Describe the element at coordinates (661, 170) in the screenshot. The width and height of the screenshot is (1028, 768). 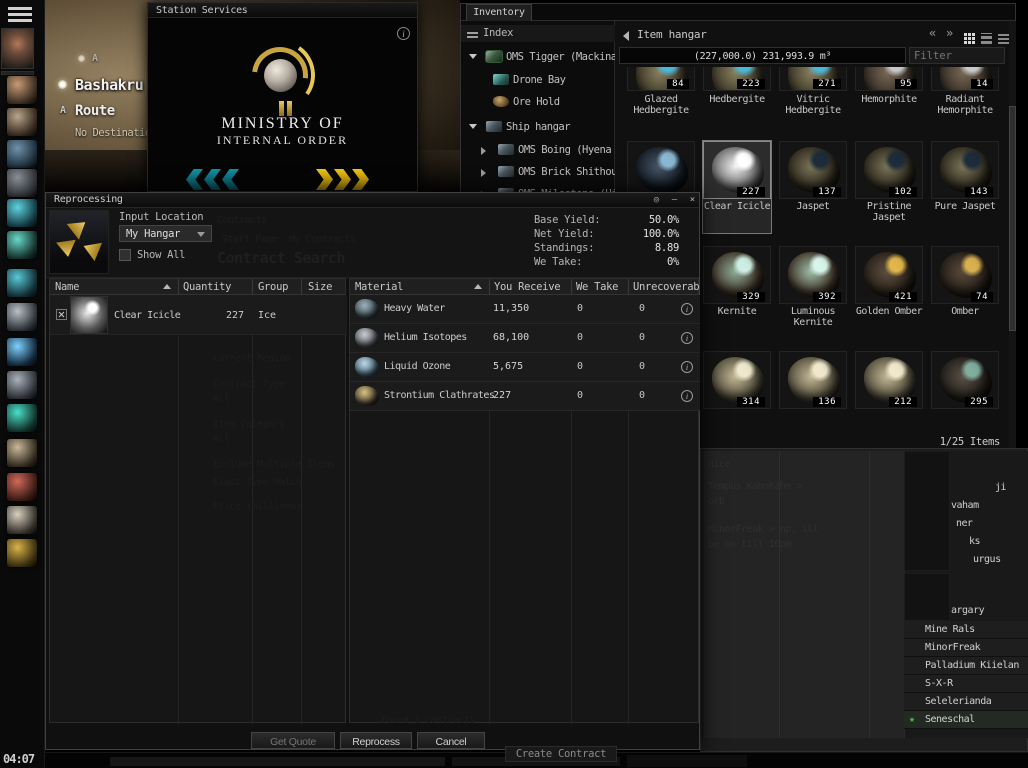
I see `item-icon` at that location.